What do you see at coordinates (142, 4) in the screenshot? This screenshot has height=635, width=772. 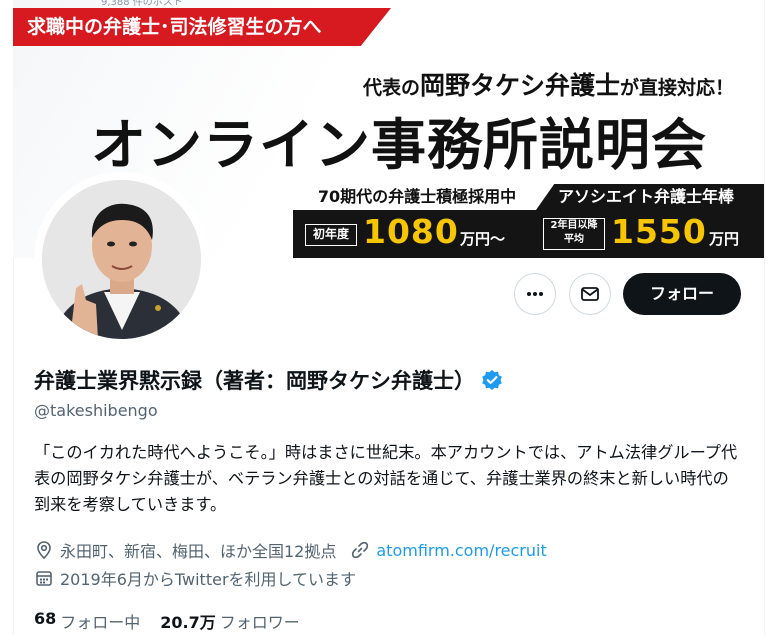 I see `post-count-cropped: 9,388 件のポスト` at bounding box center [142, 4].